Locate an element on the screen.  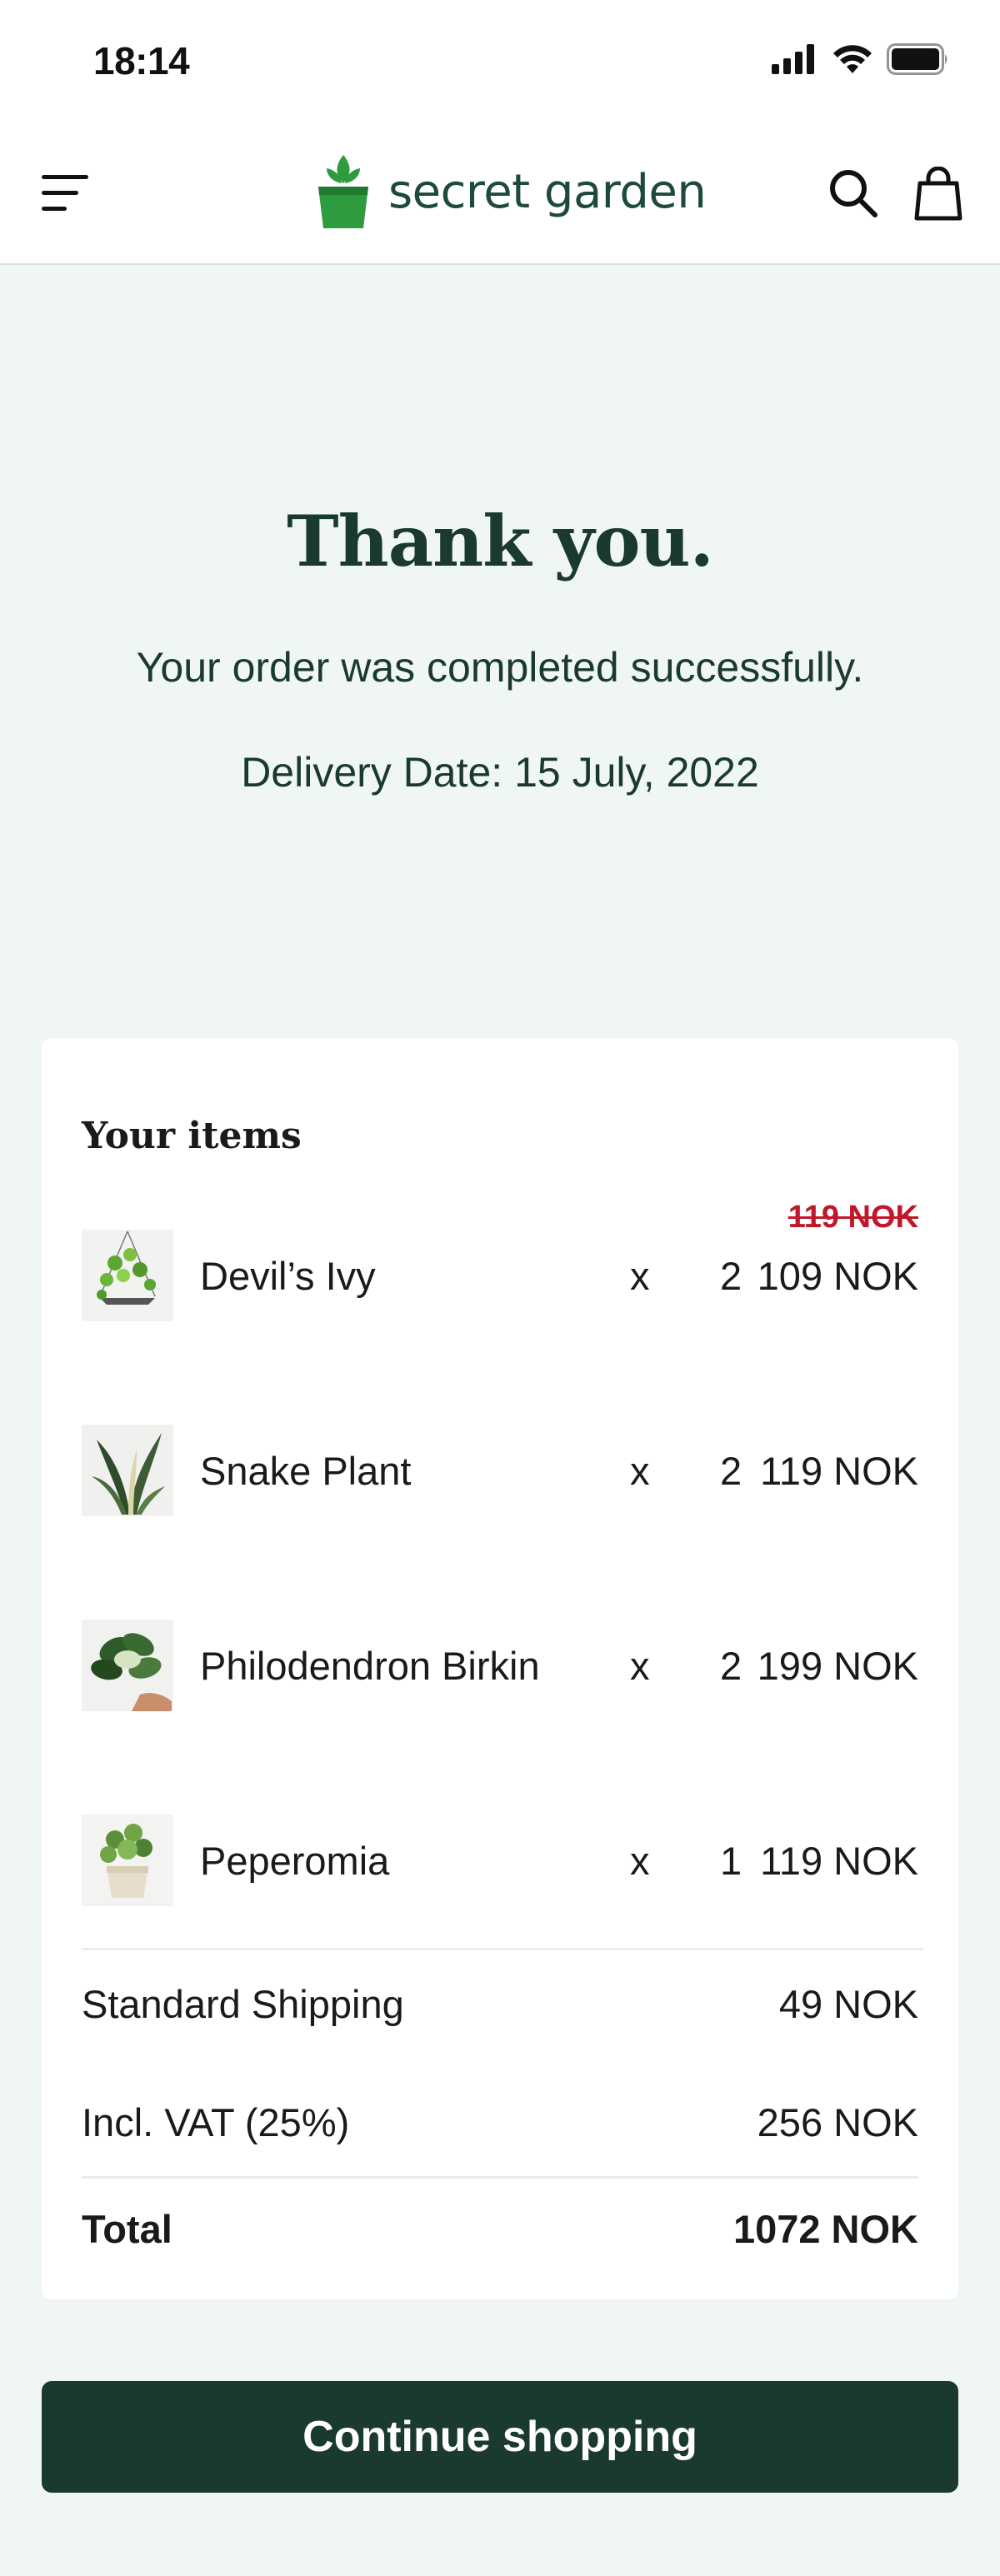
delivery-date: Delivery Date: 15 July, 2022 is located at coordinates (500, 772).